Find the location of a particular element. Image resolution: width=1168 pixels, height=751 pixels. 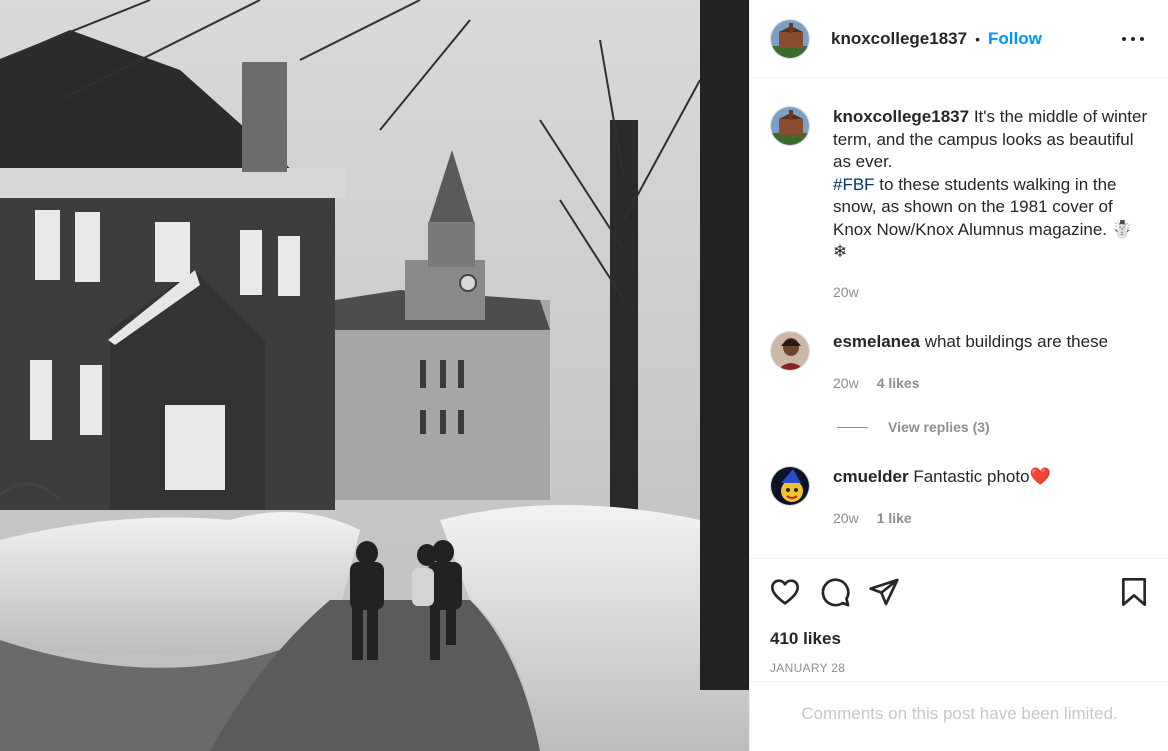

post-header: knoxcollege1837 • Follow is located at coordinates (959, 39).